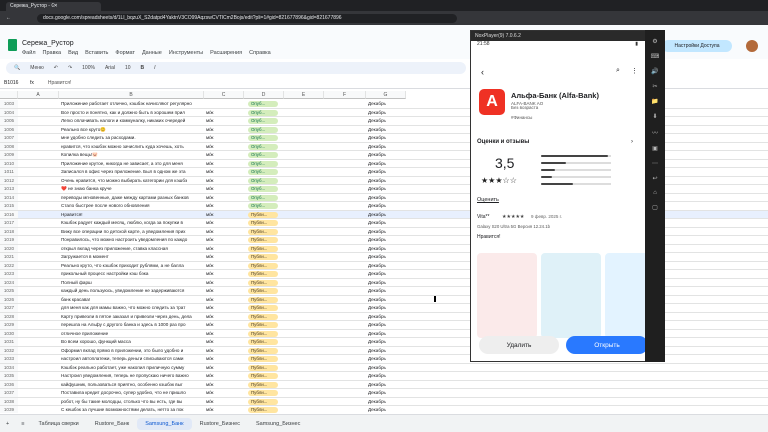 Image resolution: width=768 pixels, height=432 pixels. I want to click on menu-insert: Вставить, so click(96, 53).